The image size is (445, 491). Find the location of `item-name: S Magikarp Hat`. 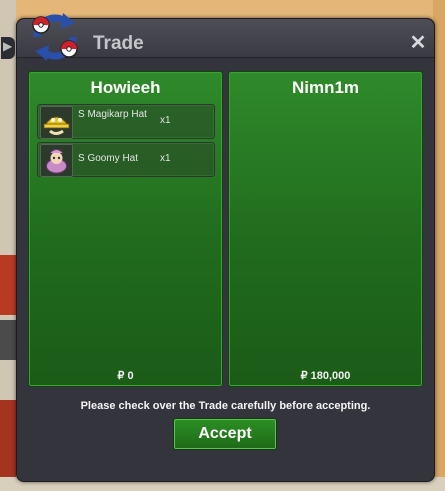

item-name: S Magikarp Hat is located at coordinates (112, 114).